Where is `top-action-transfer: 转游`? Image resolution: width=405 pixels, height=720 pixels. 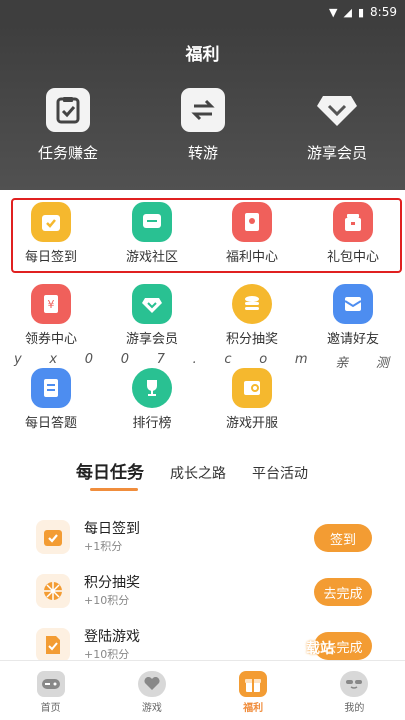 top-action-transfer: 转游 is located at coordinates (203, 125).